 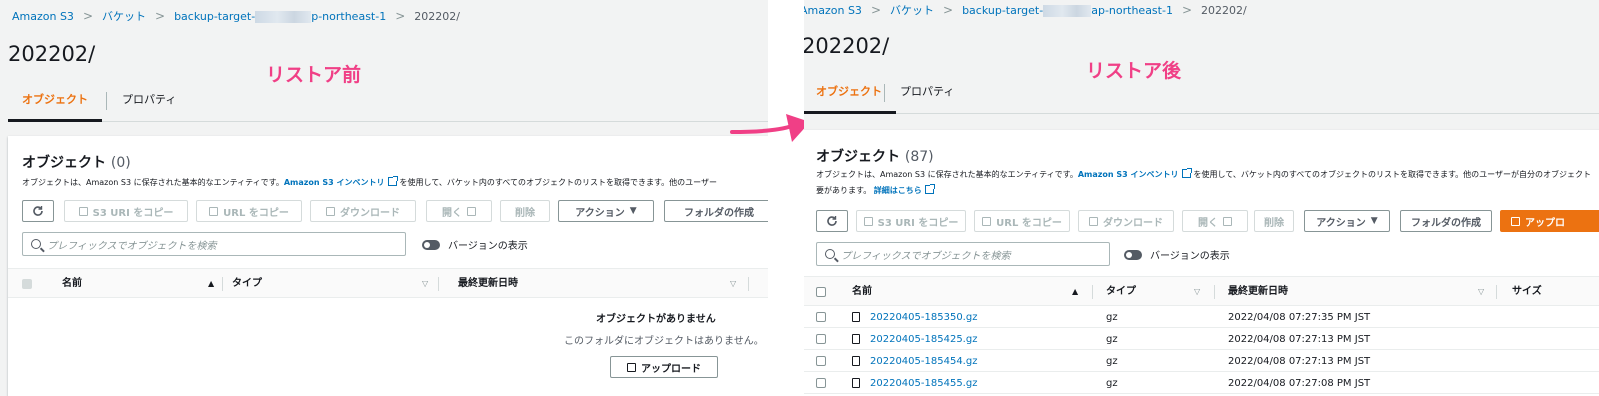 What do you see at coordinates (923, 317) in the screenshot?
I see `object-name-link: 20220405-185350.gz` at bounding box center [923, 317].